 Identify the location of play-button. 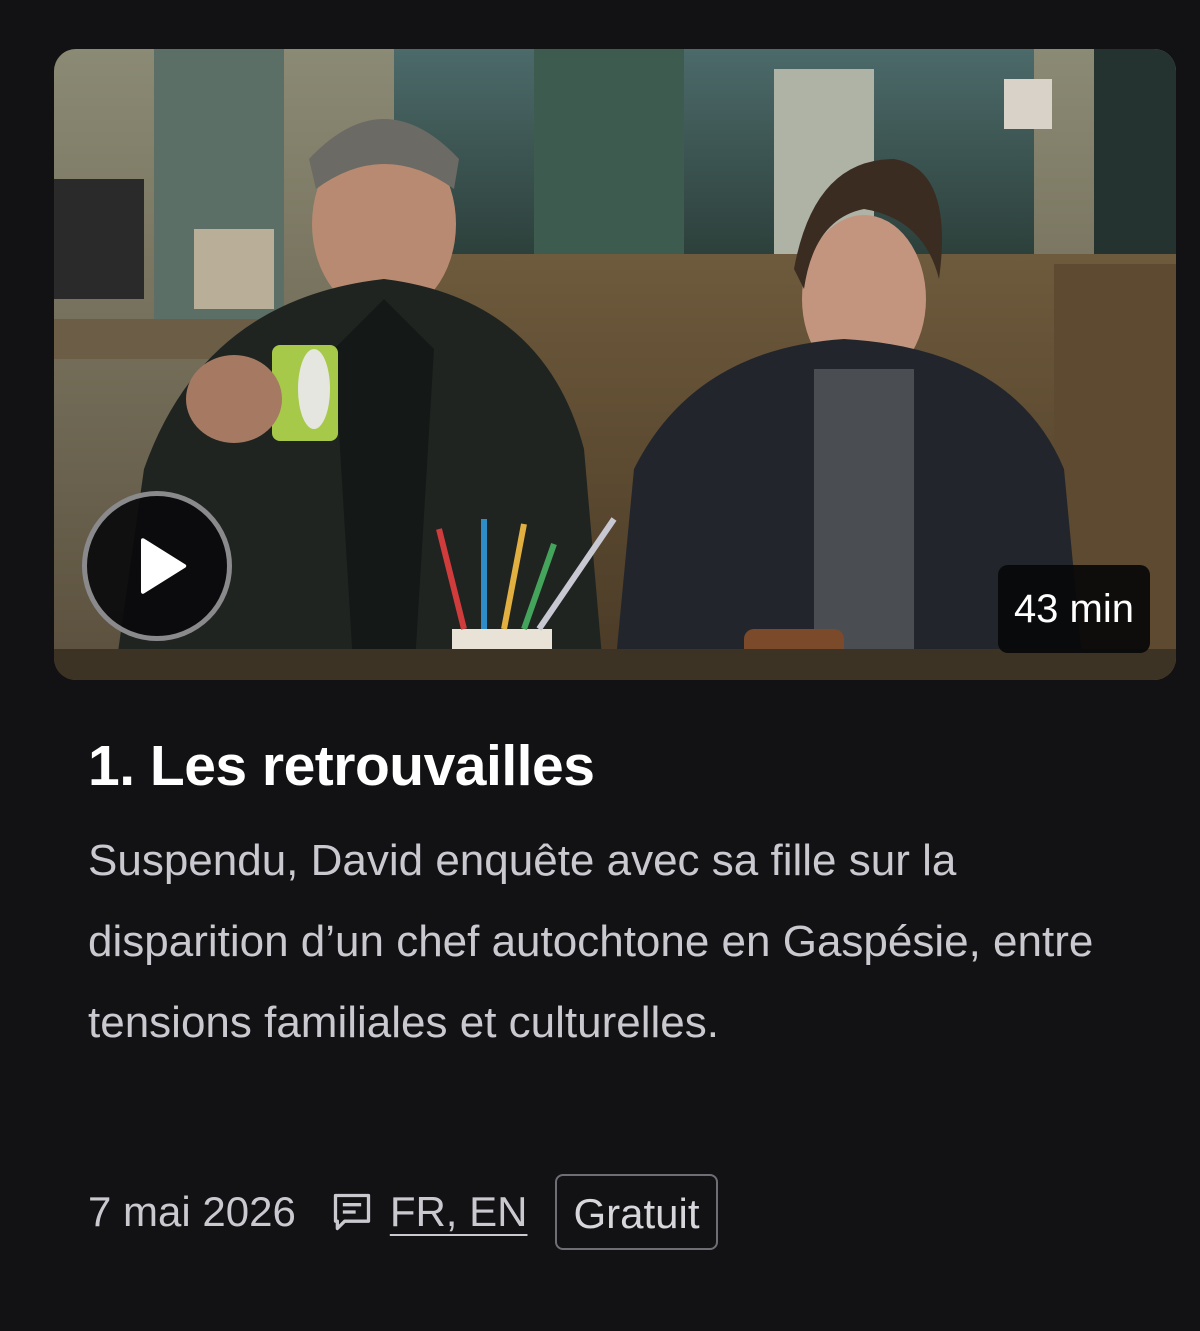
(157, 566).